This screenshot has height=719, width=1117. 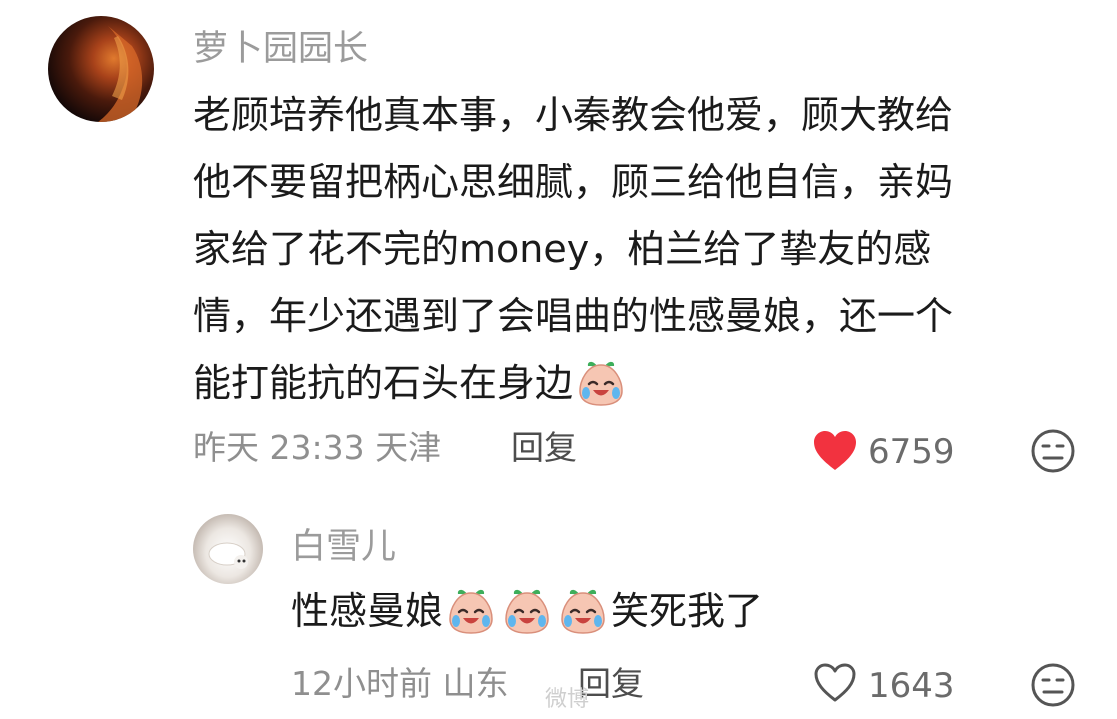 What do you see at coordinates (573, 115) in the screenshot?
I see `comment-line: 老顾培养他真本事，小秦教会他爱，顾大教给` at bounding box center [573, 115].